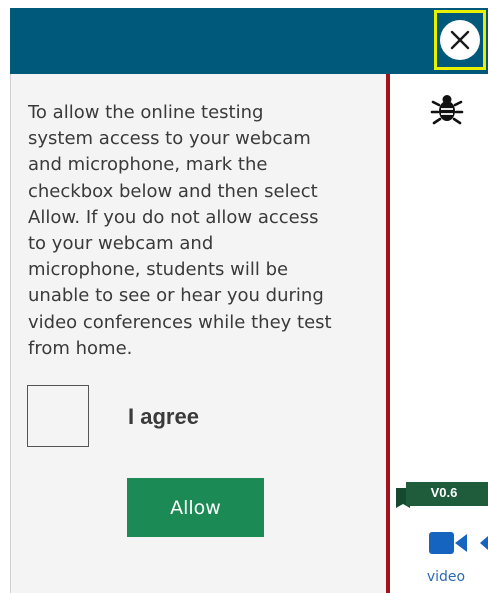 Image resolution: width=488 pixels, height=593 pixels. Describe the element at coordinates (444, 492) in the screenshot. I see `version-label: V0.6` at that location.